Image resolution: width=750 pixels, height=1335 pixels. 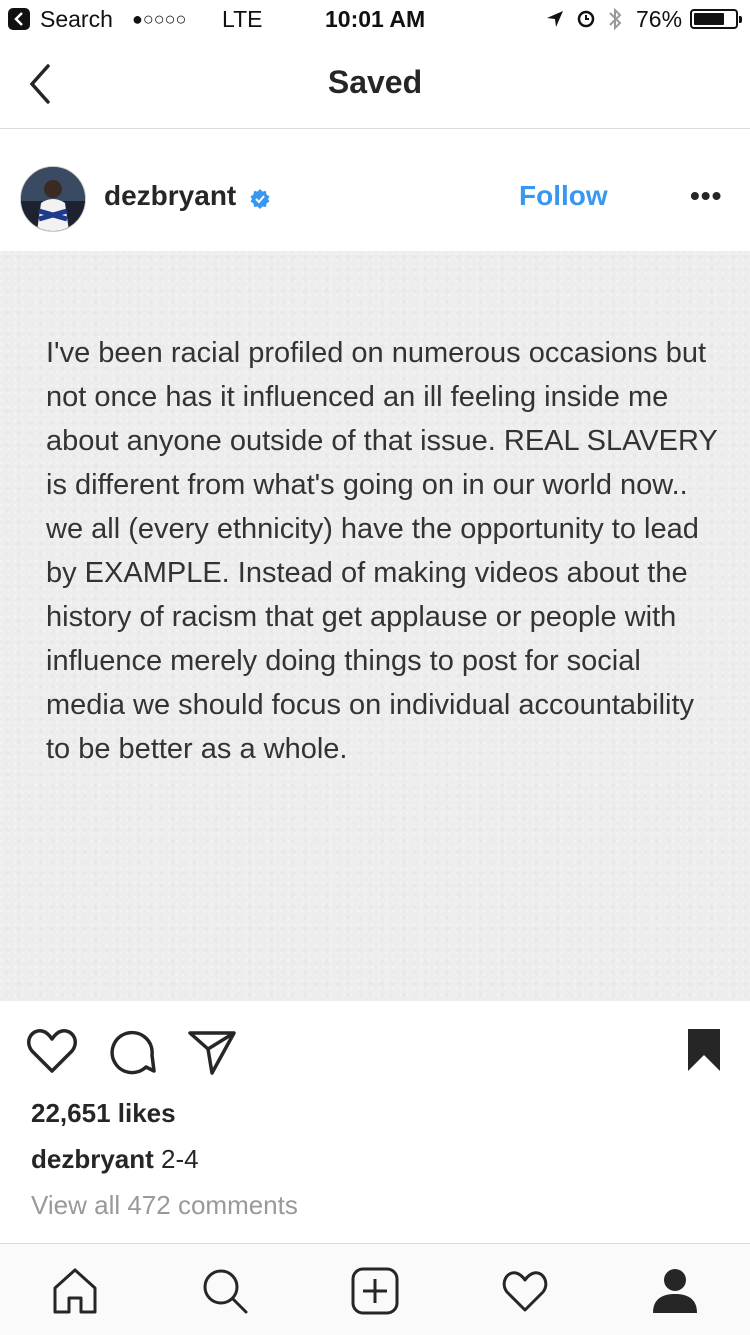 What do you see at coordinates (659, 19) in the screenshot?
I see `battery-percent: 76%` at bounding box center [659, 19].